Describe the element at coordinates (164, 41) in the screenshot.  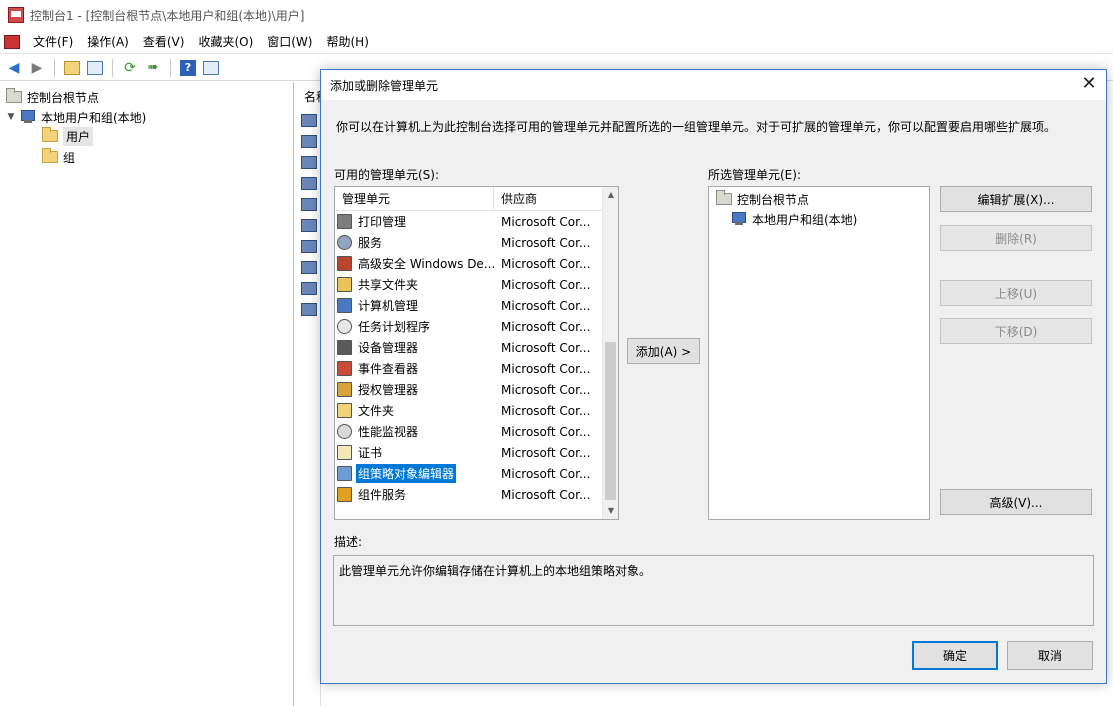
I see `menu-view: 查看(V)` at that location.